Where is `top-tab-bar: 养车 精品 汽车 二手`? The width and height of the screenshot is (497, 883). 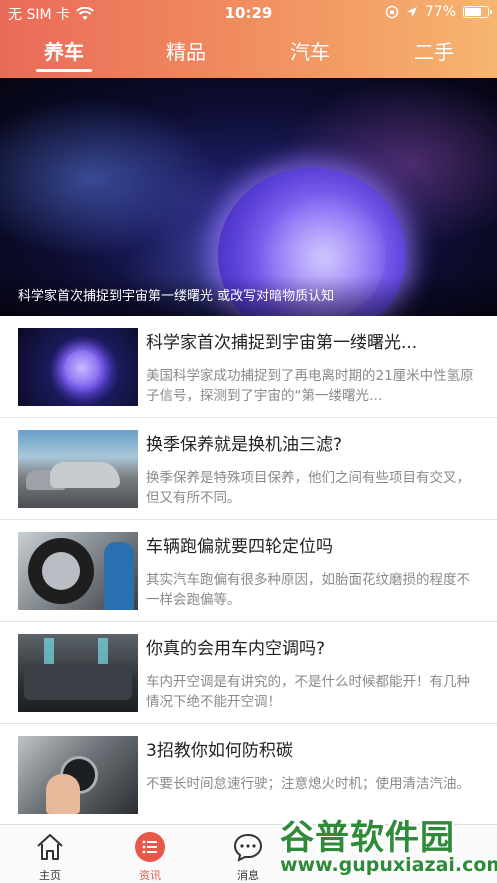
top-tab-bar: 养车 精品 汽车 二手 is located at coordinates (248, 52).